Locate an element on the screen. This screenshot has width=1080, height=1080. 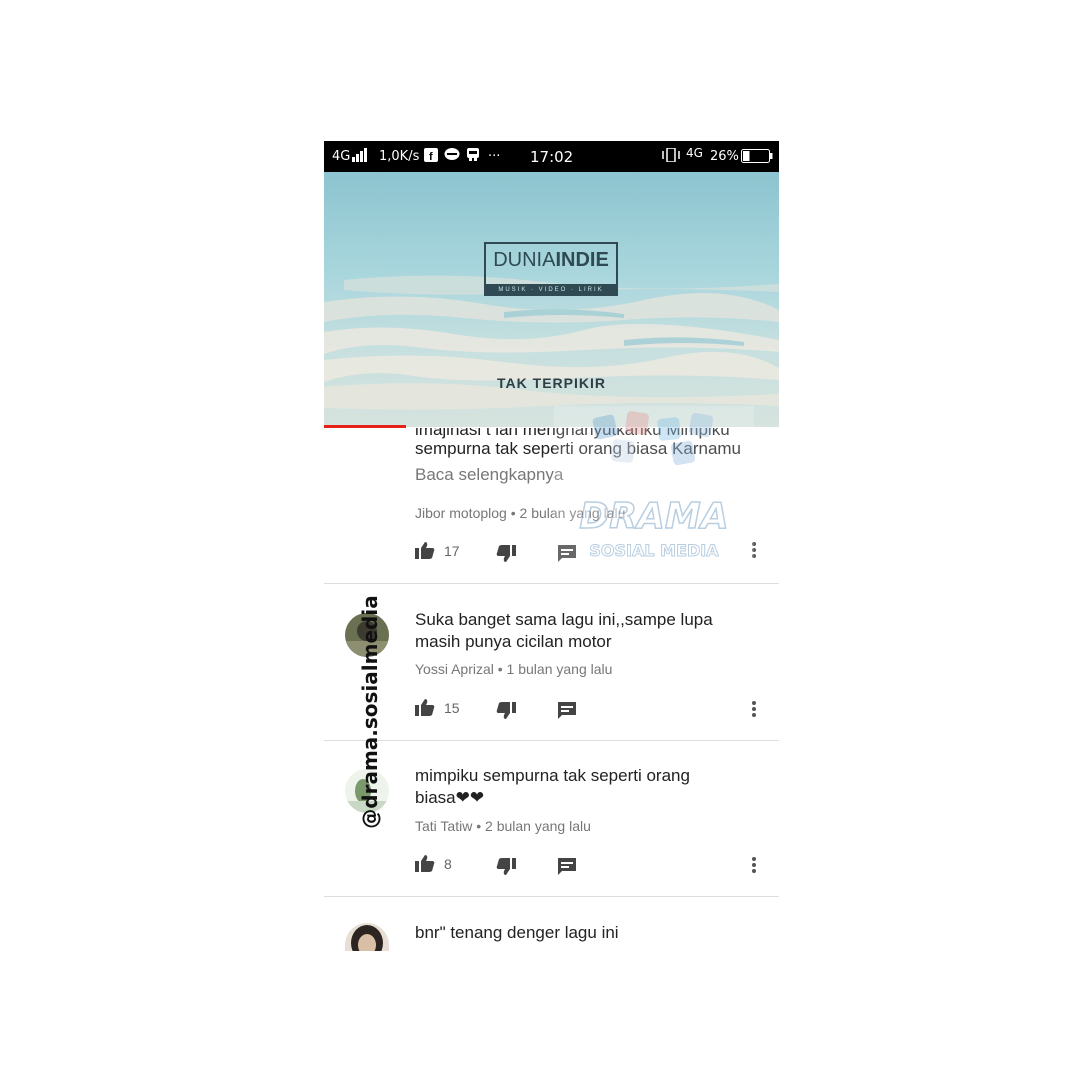
comment-time: 1 bulan yang lalu is located at coordinates (559, 669).